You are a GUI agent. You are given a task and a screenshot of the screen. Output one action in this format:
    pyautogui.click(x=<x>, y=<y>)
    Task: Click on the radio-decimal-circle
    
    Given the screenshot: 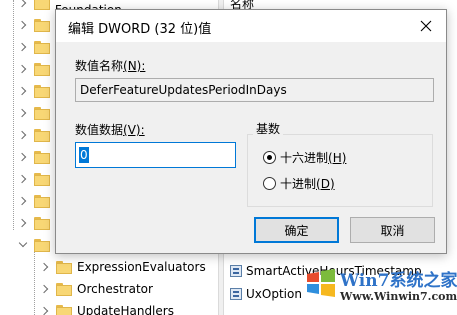 What is the action you would take?
    pyautogui.click(x=269, y=183)
    